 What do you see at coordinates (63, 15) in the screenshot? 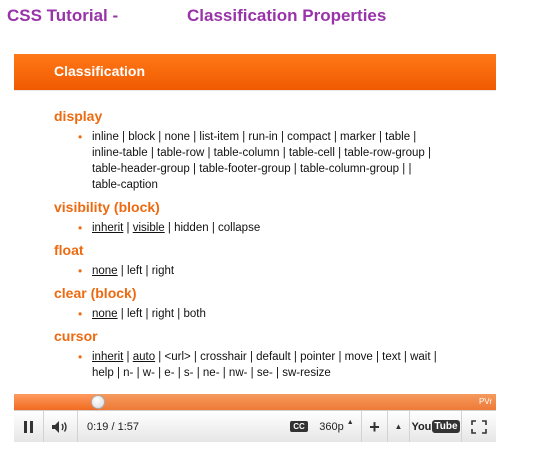
I see `page-title-prefix: CSS Tutorial -` at bounding box center [63, 15].